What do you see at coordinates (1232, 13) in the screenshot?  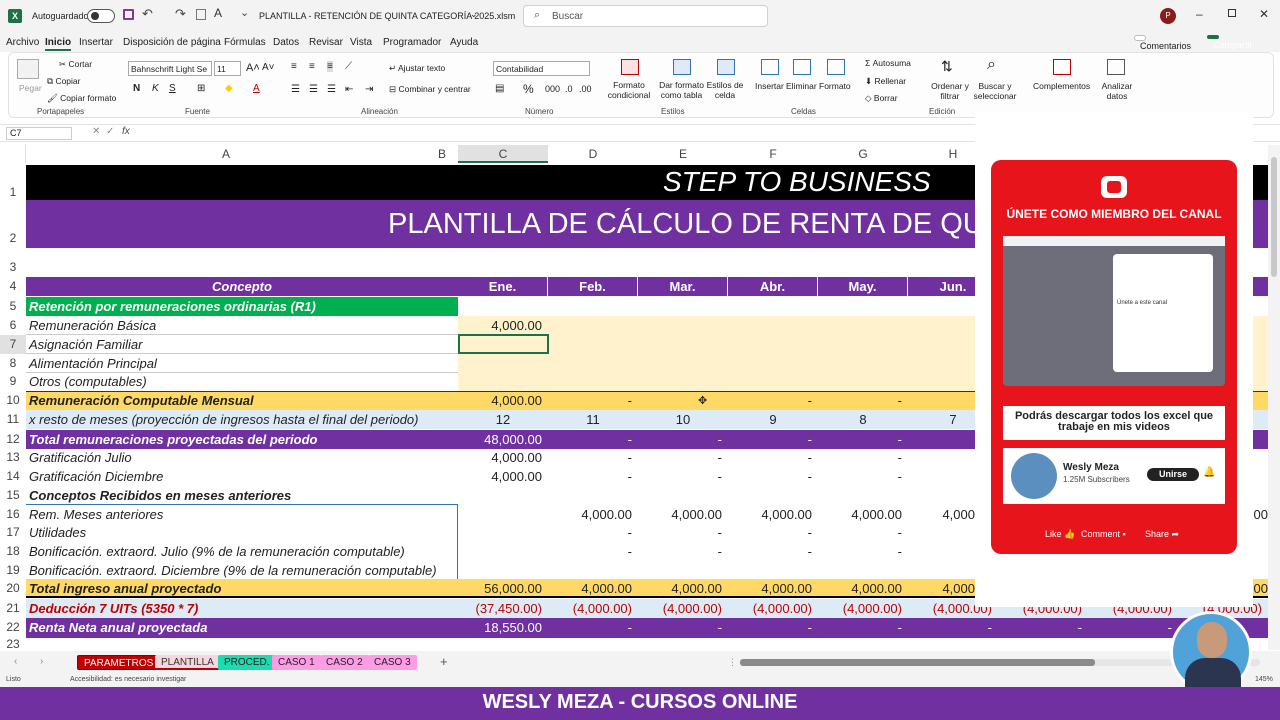 I see `maximize-icon` at bounding box center [1232, 13].